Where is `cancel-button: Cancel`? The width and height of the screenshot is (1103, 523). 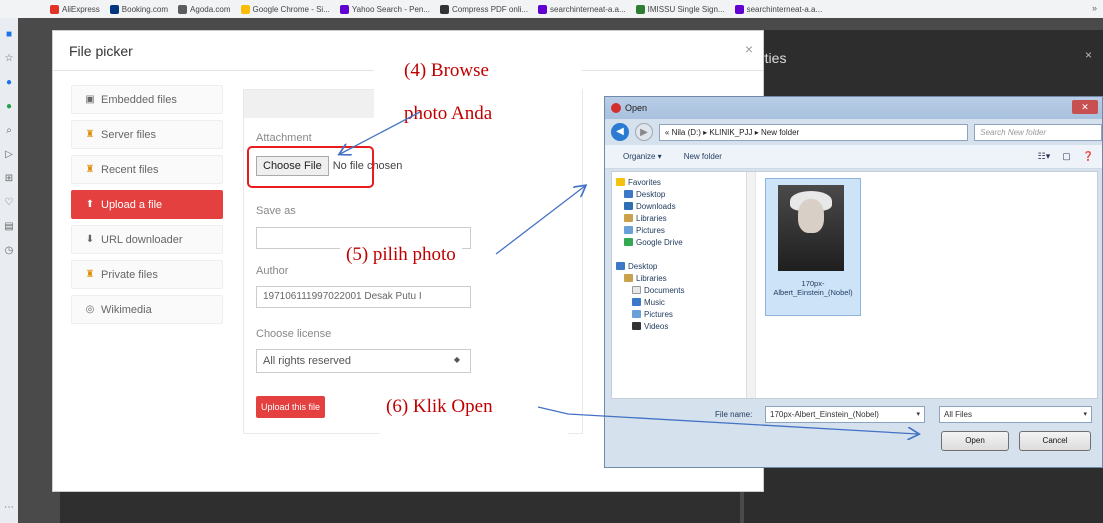 cancel-button: Cancel is located at coordinates (1055, 441).